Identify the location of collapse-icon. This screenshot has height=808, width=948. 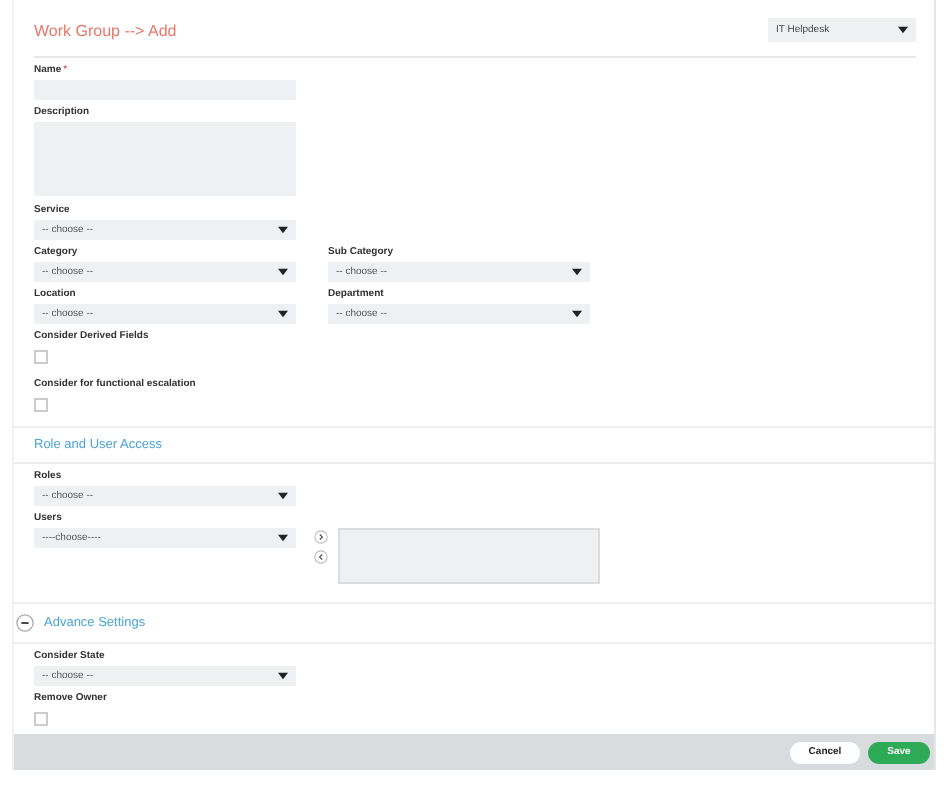
(25, 623).